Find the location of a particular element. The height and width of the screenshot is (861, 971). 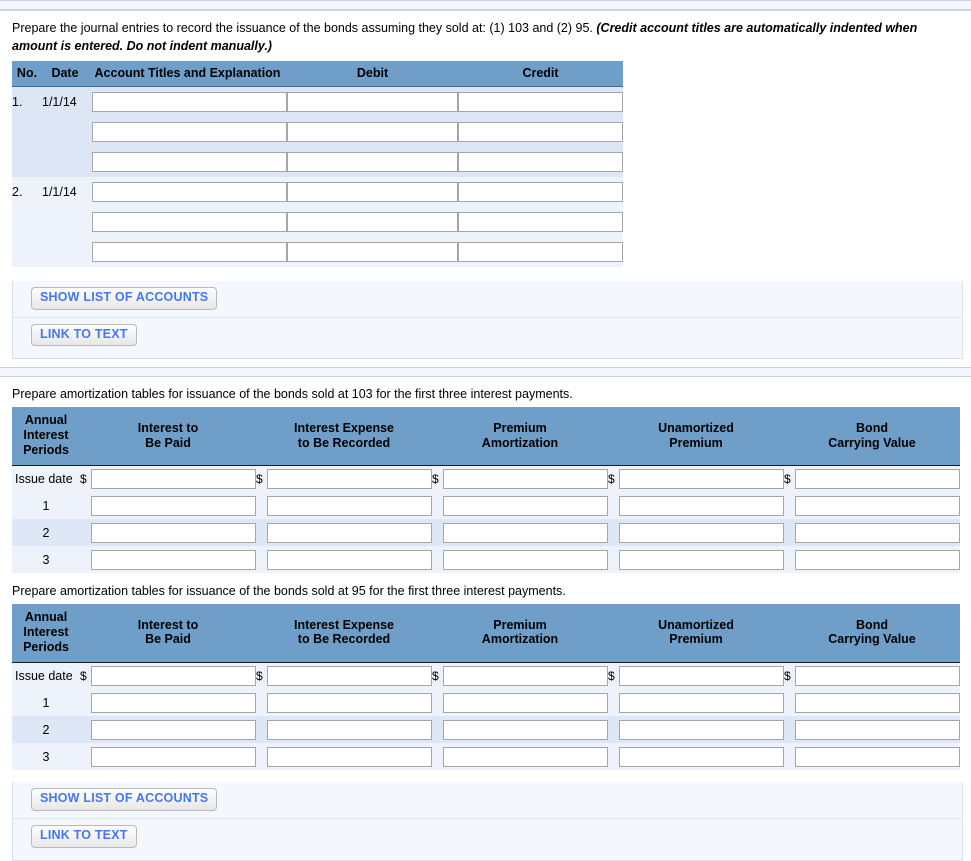

amort-95-cell-r3c1 is located at coordinates (168, 756).